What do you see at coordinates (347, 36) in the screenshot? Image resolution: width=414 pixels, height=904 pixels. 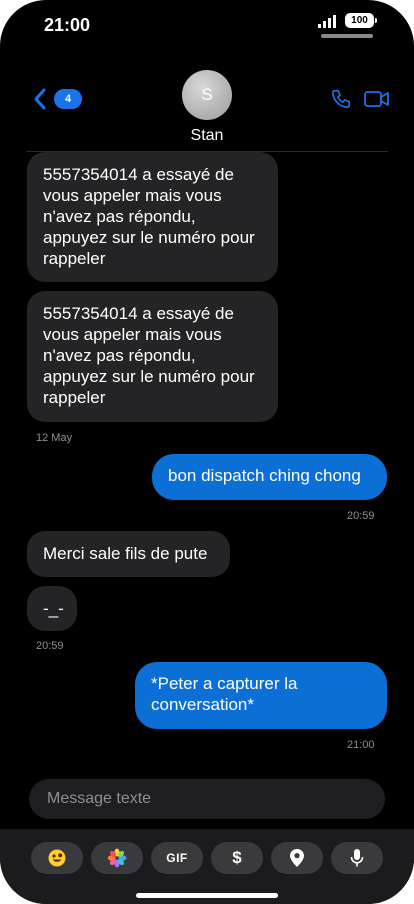 I see `status-indicator-bar` at bounding box center [347, 36].